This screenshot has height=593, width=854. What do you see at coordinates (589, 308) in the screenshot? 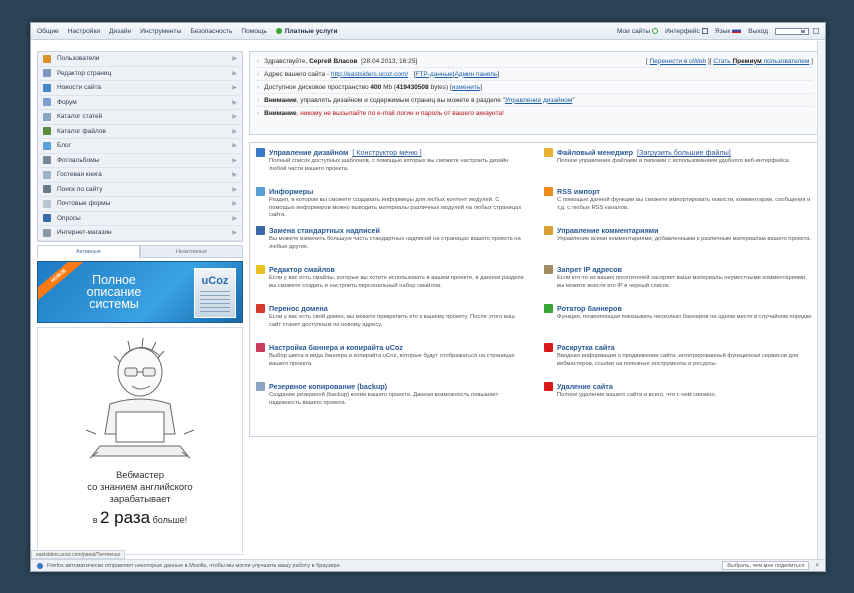
I see `tool-title-text: Ротатор баннеров` at bounding box center [589, 308].